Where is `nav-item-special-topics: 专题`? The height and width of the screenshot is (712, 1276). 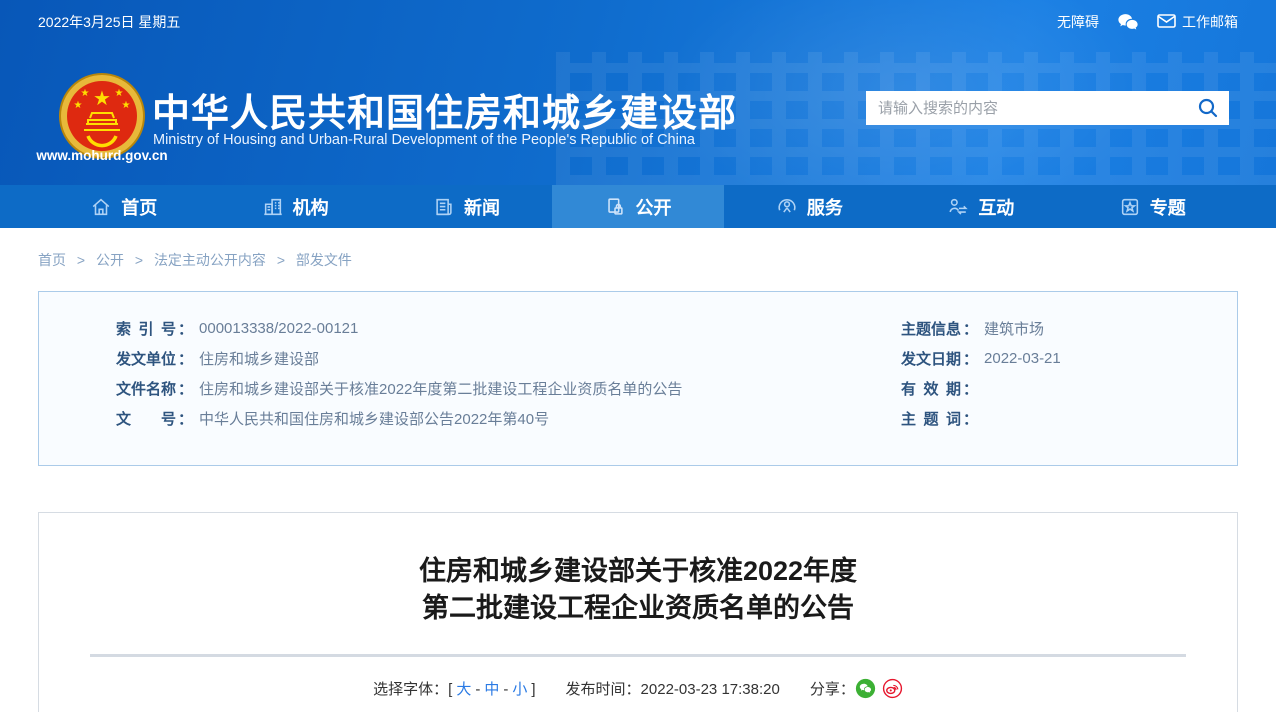 nav-item-special-topics: 专题 is located at coordinates (1152, 206).